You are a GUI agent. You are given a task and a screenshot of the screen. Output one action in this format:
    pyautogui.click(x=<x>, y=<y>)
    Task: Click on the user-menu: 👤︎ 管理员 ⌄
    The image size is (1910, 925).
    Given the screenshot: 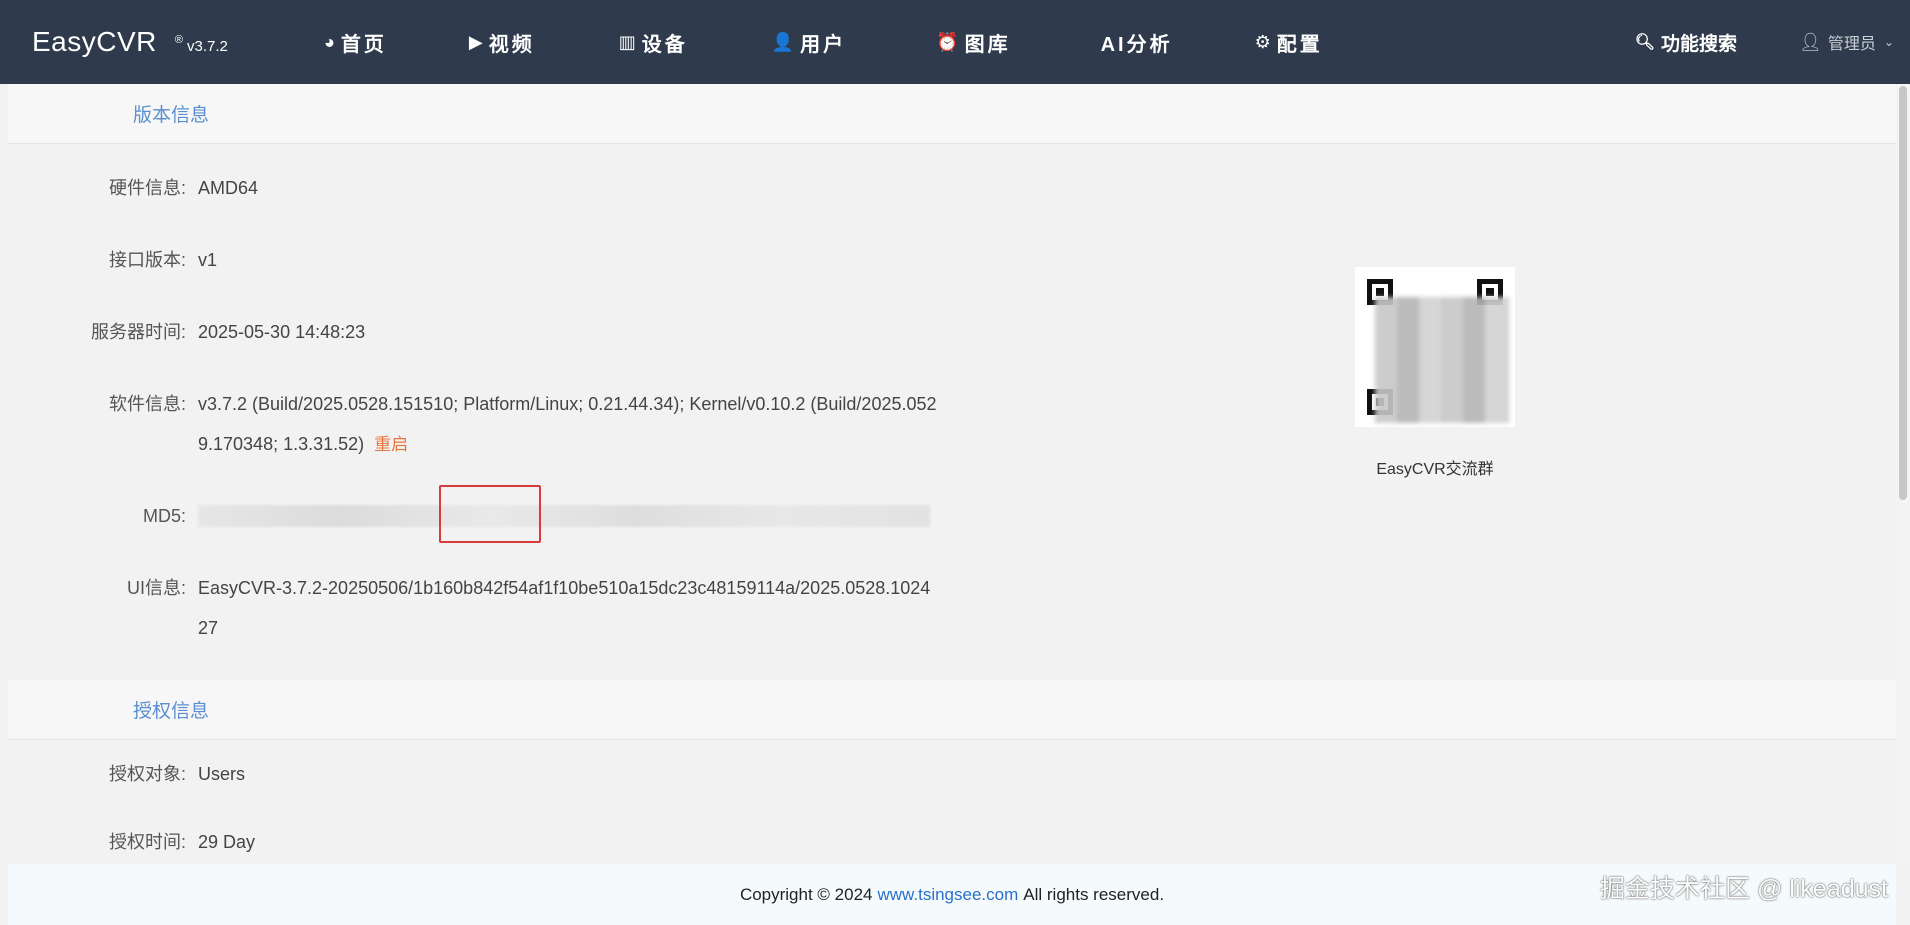 What is the action you would take?
    pyautogui.click(x=1846, y=42)
    